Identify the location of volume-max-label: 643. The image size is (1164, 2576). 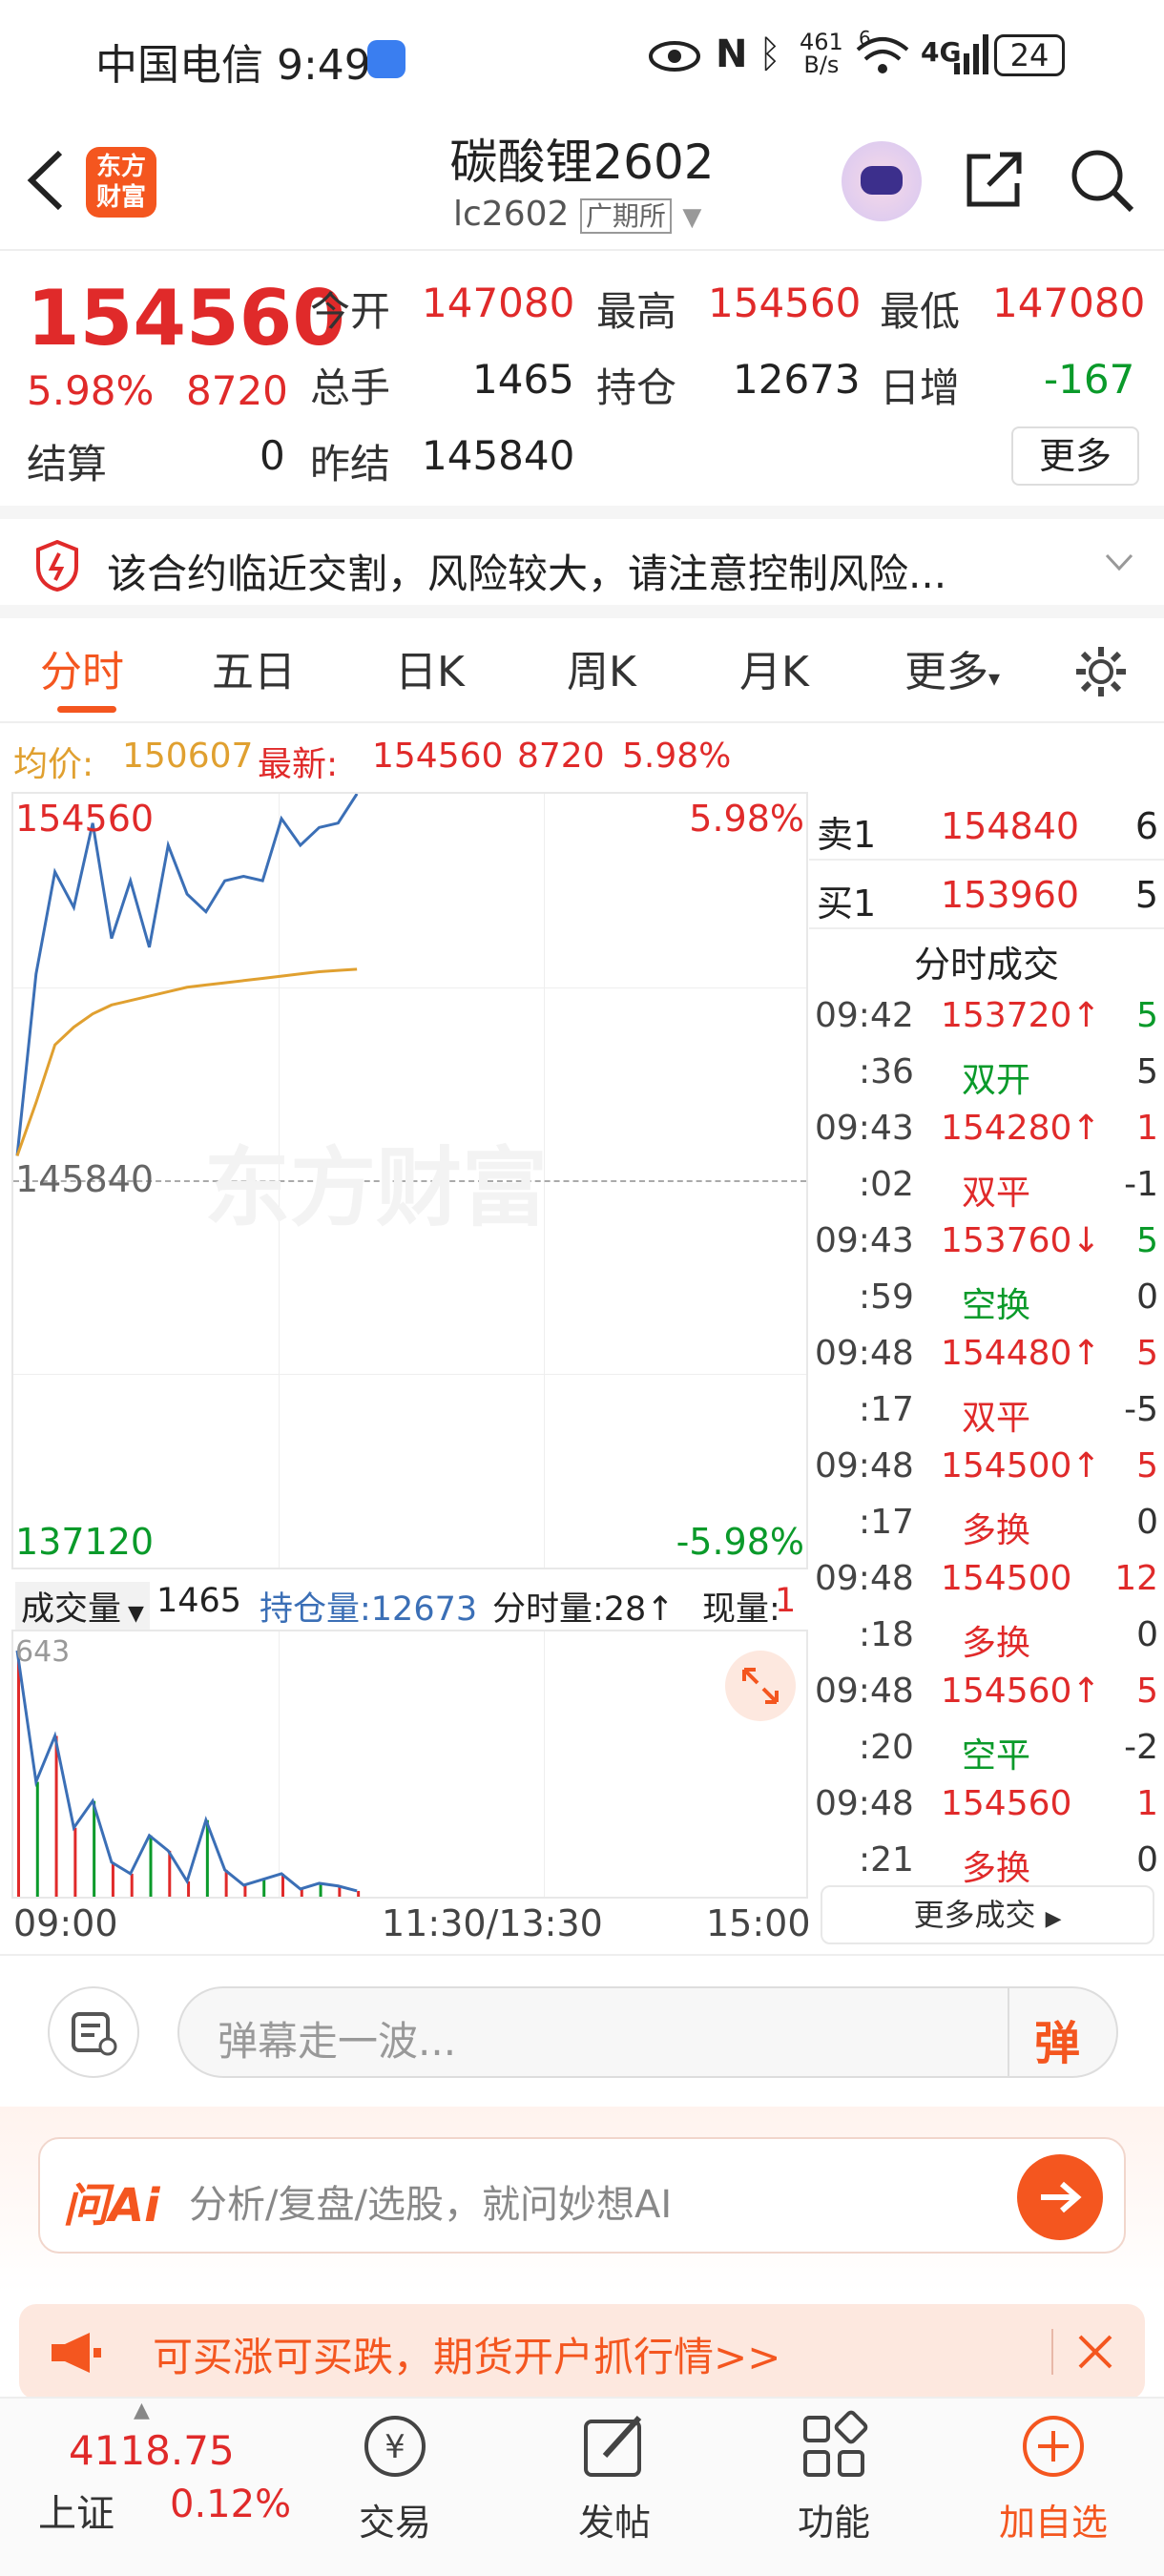
(43, 1652).